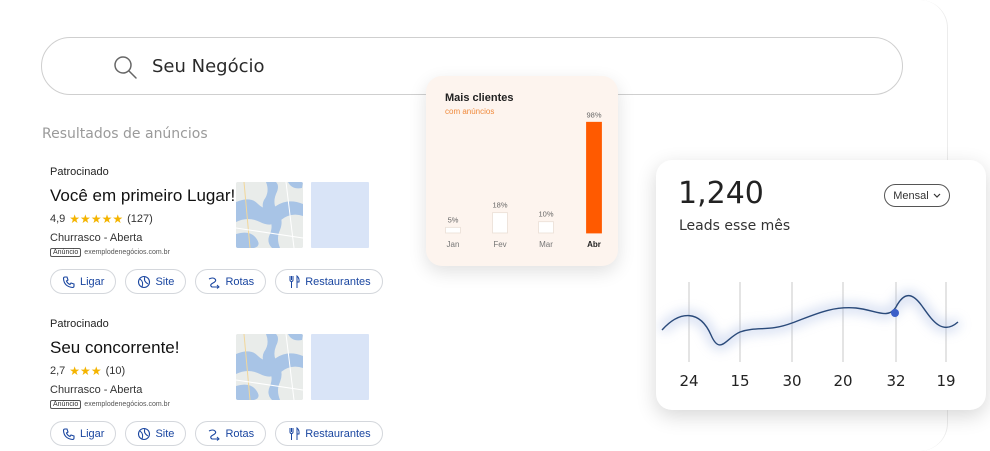  I want to click on business-name: Seu concorrente!, so click(114, 348).